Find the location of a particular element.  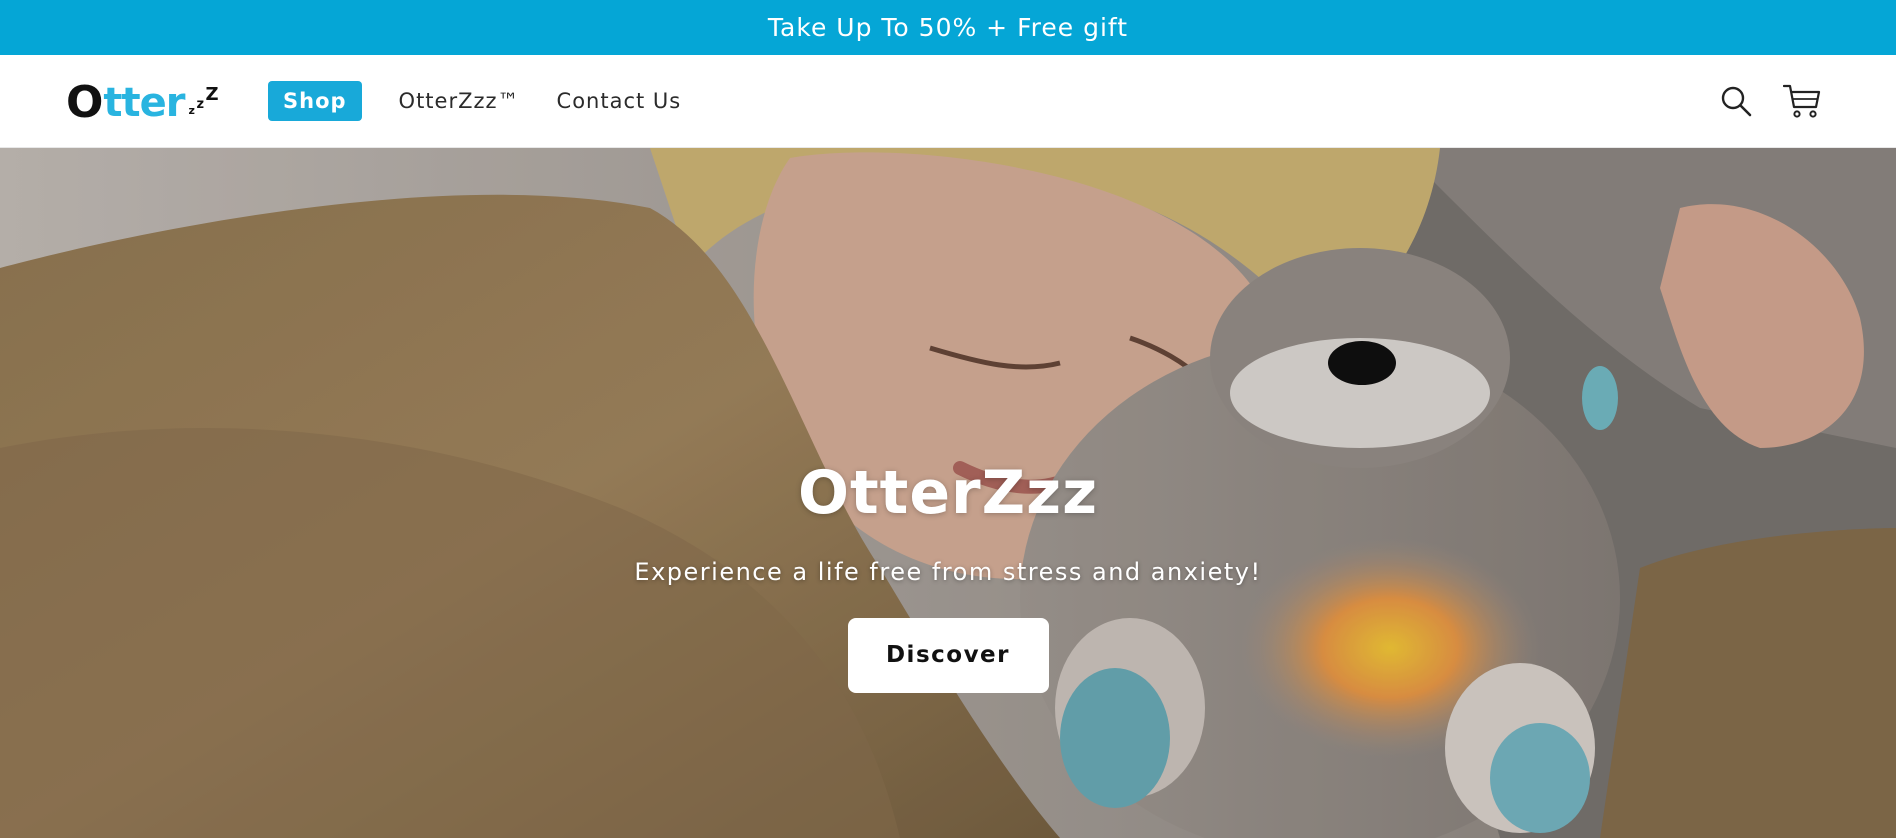

search-icon is located at coordinates (1736, 101).